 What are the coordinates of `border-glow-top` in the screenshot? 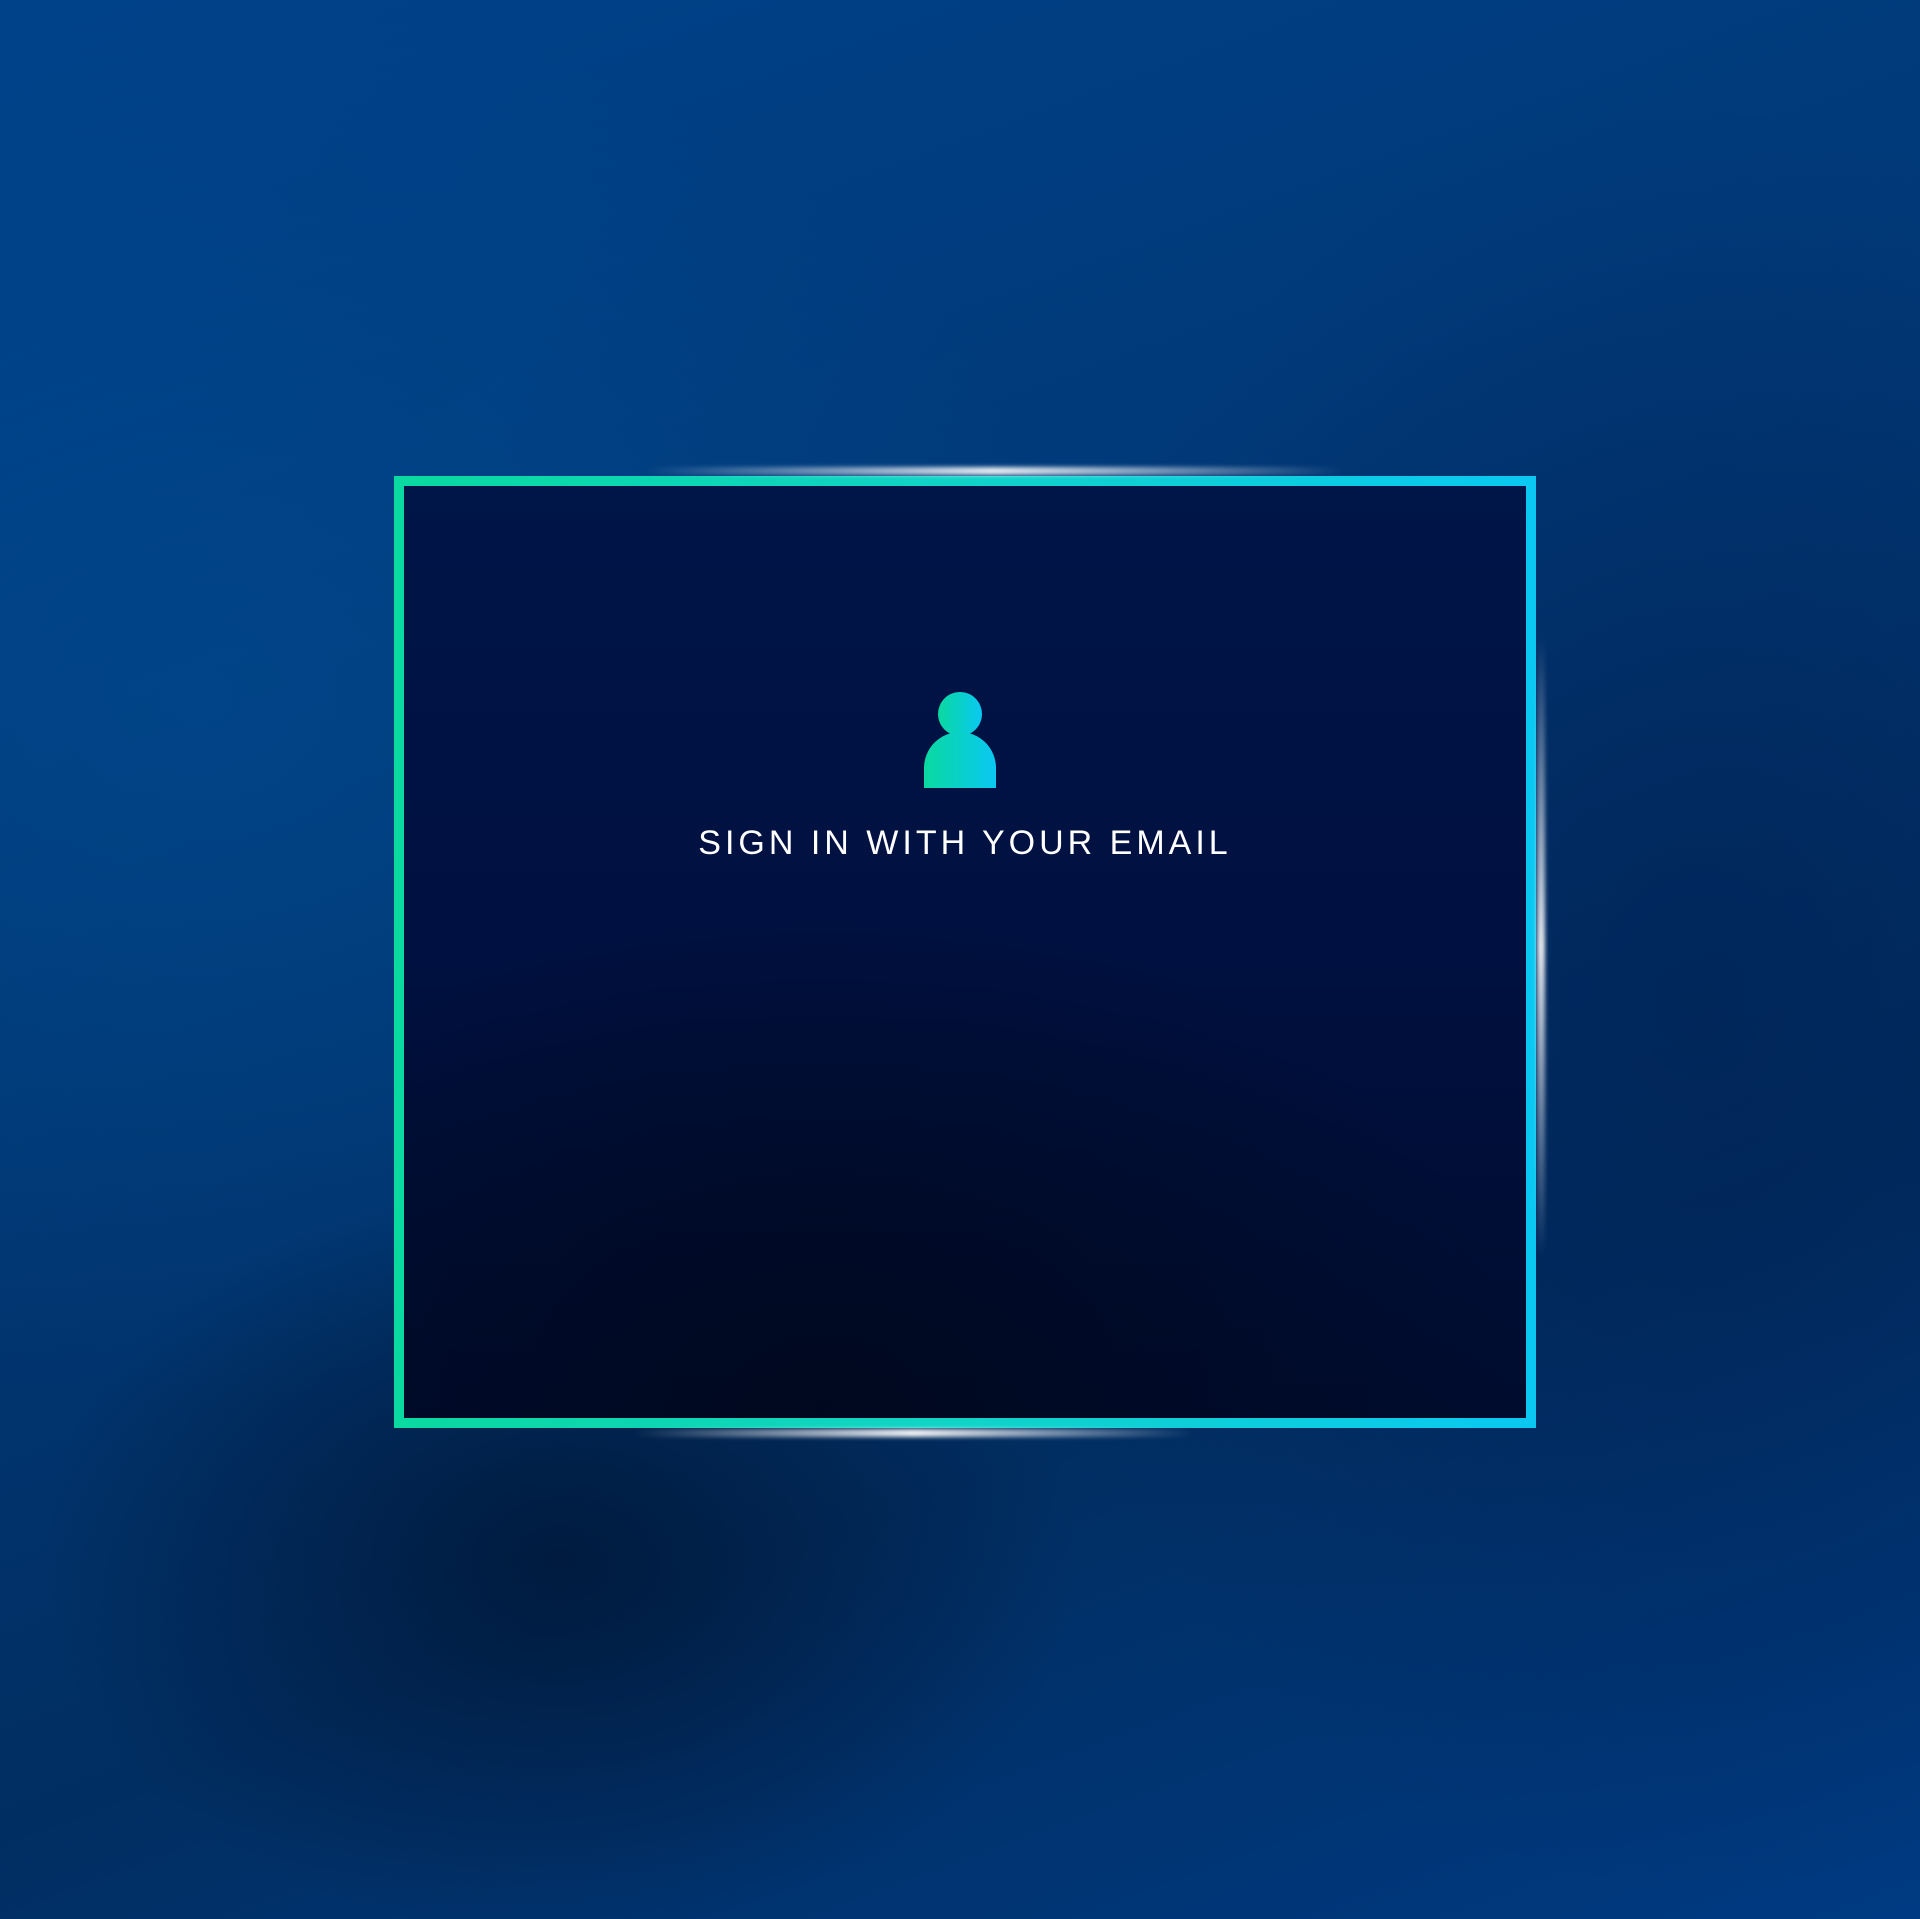 It's located at (994, 471).